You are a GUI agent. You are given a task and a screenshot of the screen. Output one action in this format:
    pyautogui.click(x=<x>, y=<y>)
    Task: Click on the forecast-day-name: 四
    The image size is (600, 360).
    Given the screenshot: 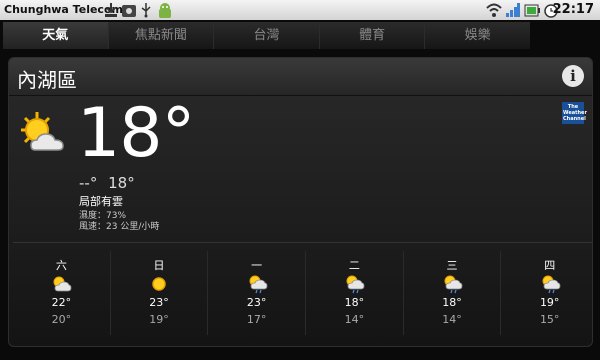 What is the action you would take?
    pyautogui.click(x=550, y=265)
    